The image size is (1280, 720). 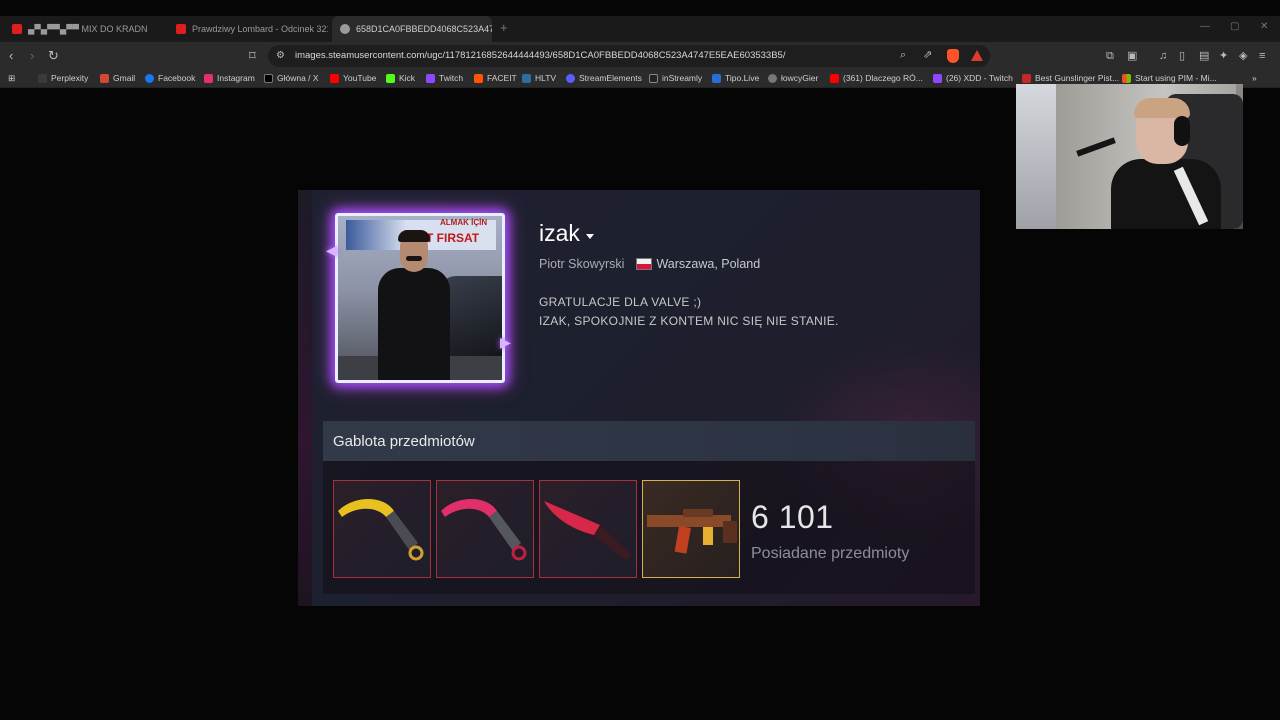 I want to click on frame-left-arrow-icon: ◀, so click(x=331, y=250).